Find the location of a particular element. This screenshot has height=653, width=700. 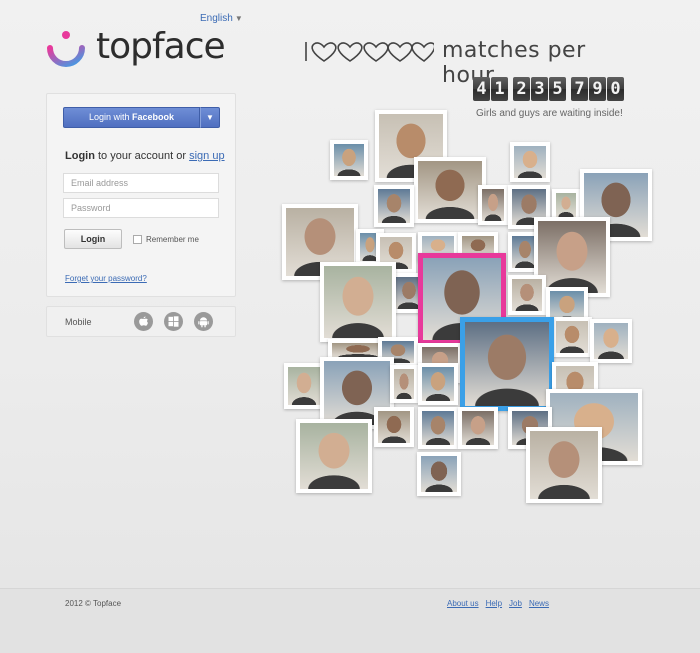

login-title: Login to your account or sign up is located at coordinates (145, 156).